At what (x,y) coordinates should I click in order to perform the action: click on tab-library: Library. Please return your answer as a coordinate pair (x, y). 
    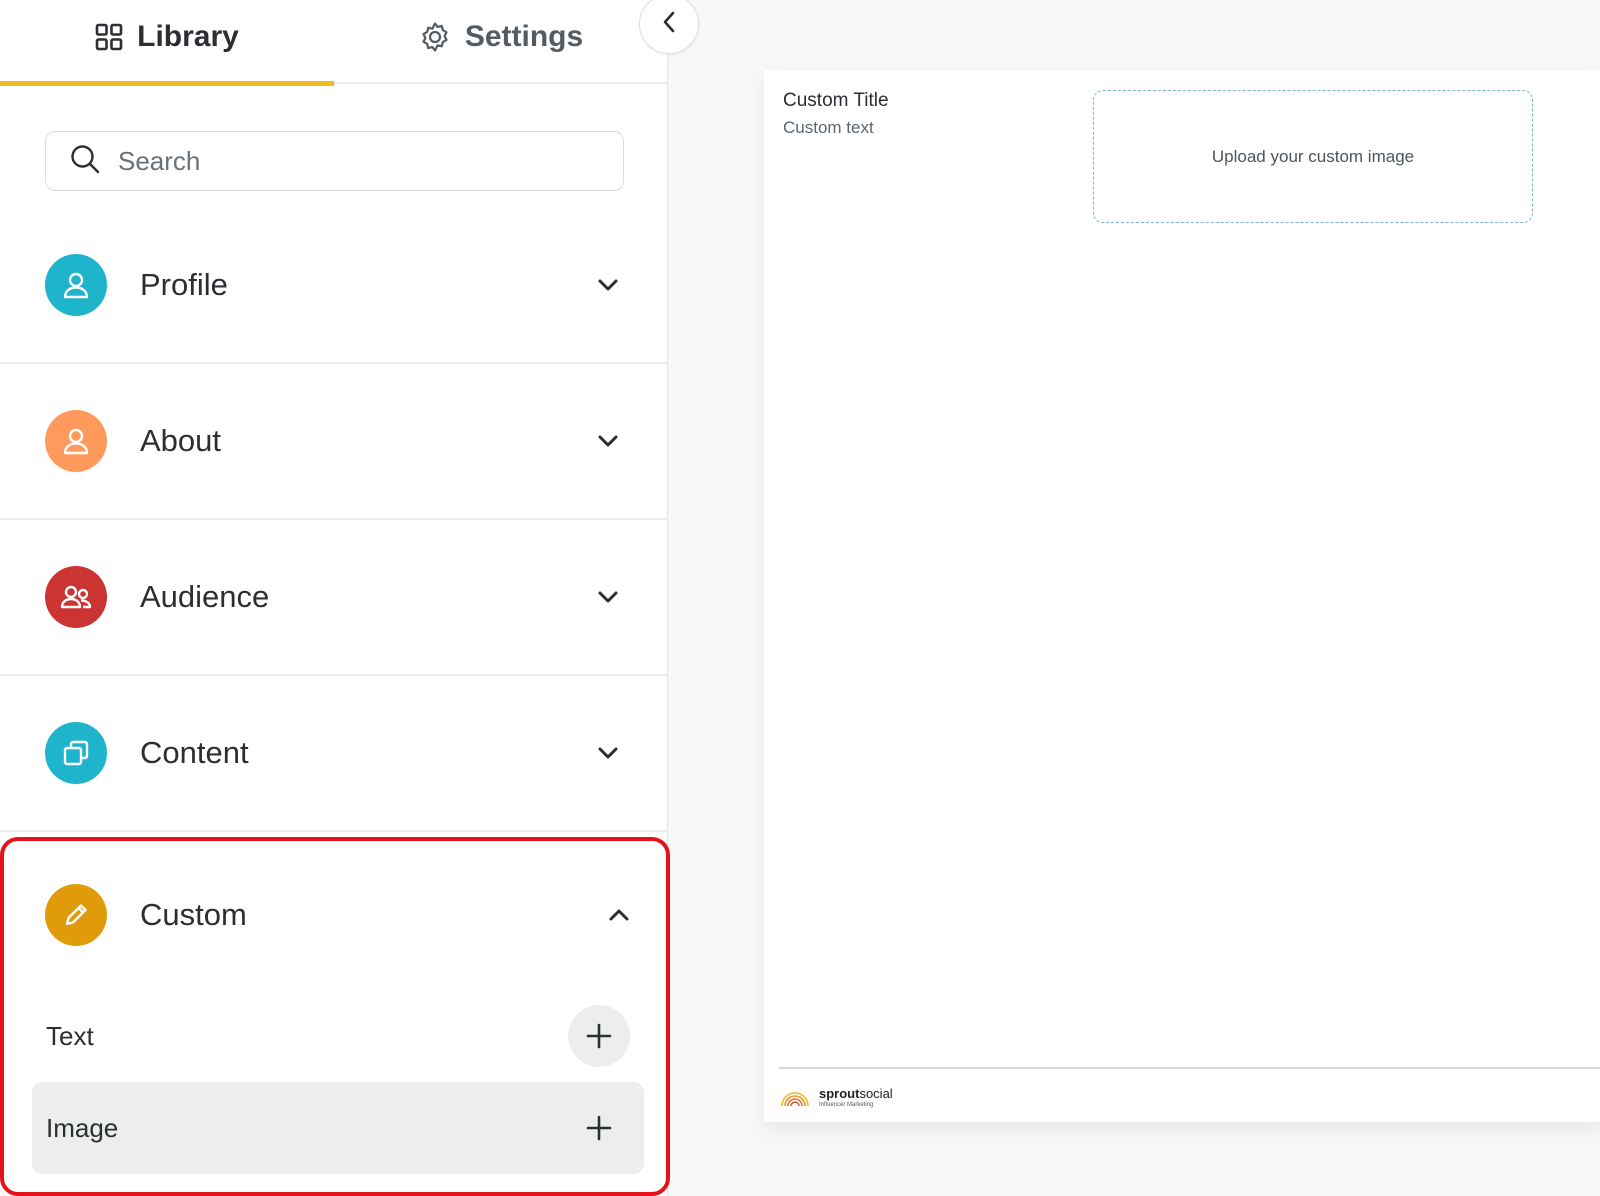
    Looking at the image, I should click on (167, 43).